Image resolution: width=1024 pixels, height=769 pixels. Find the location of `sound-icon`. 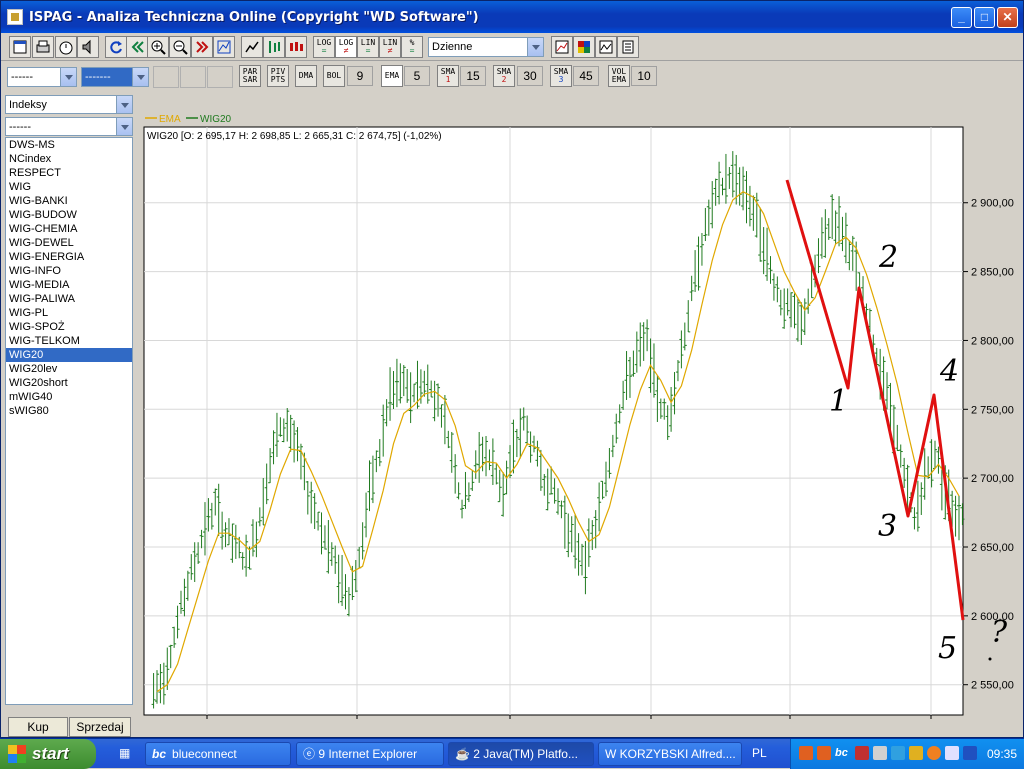

sound-icon is located at coordinates (88, 47).